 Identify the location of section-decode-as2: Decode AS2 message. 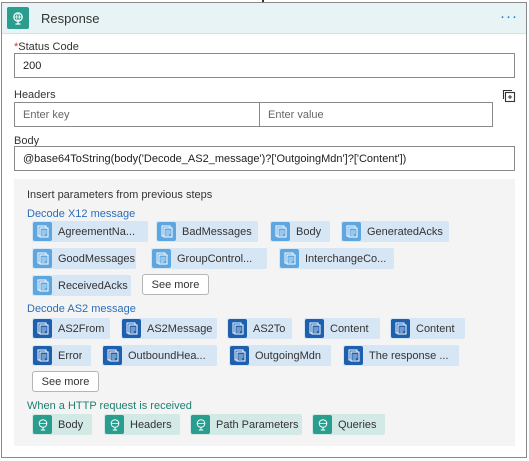
(81, 309).